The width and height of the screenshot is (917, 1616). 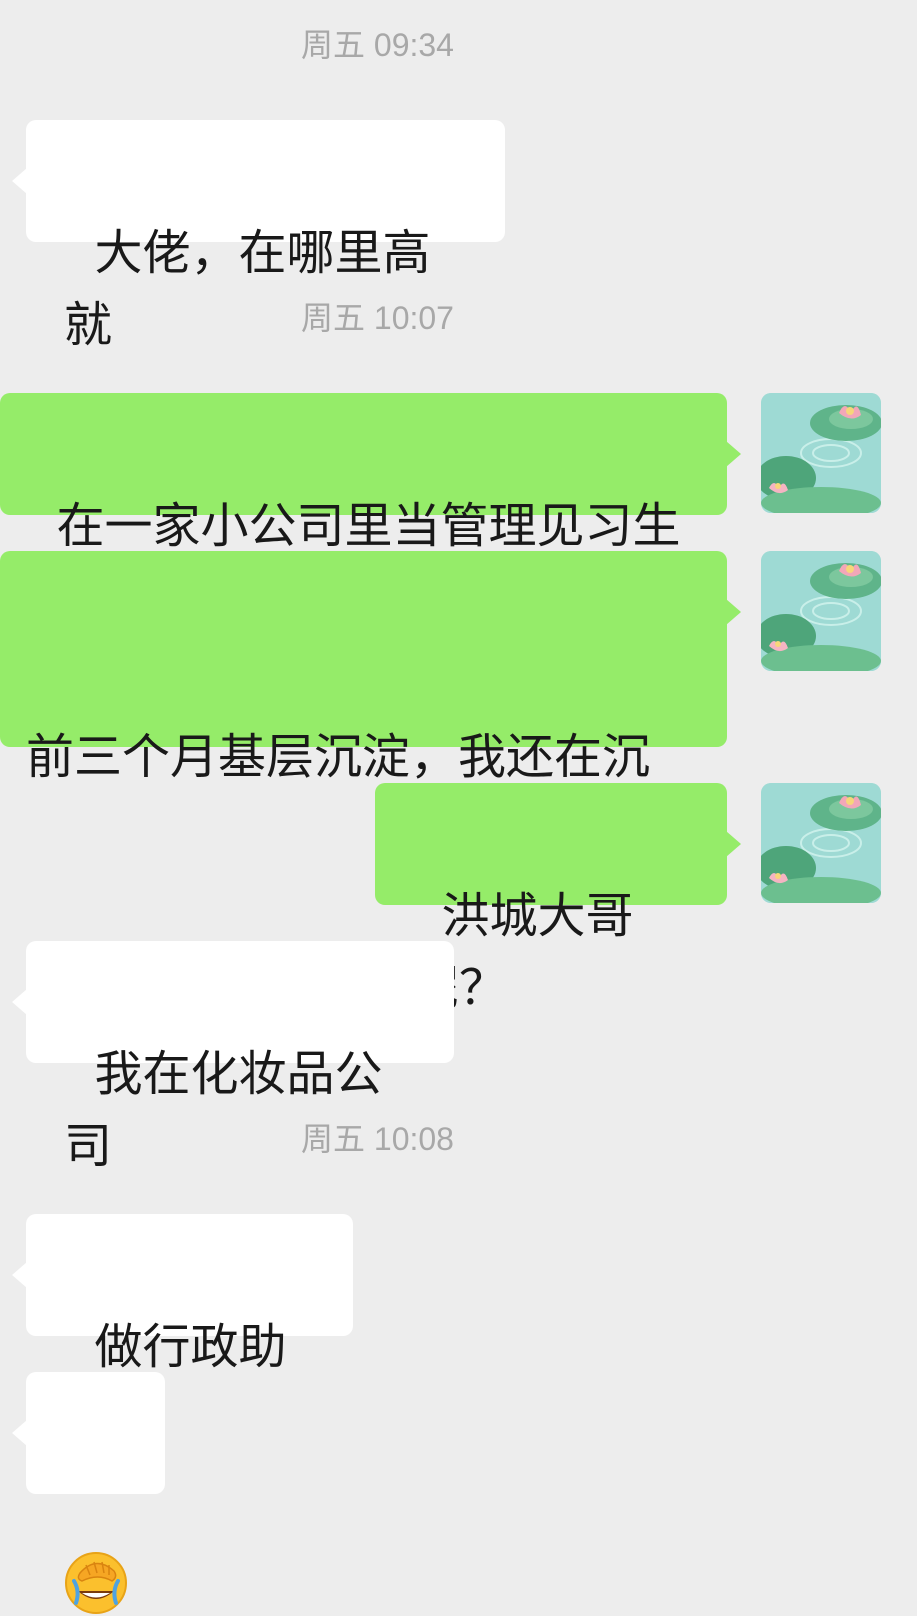 I want to click on message-text: 在一家小公司里当管理见习生, so click(x=368, y=526).